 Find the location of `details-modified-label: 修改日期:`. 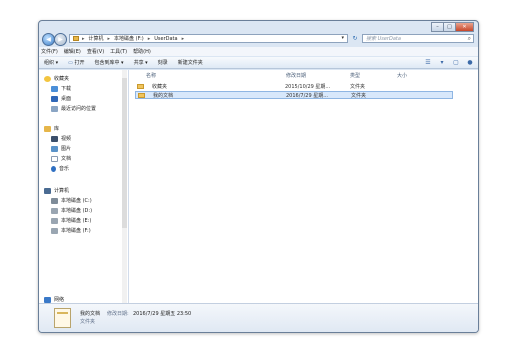

details-modified-label: 修改日期: is located at coordinates (118, 314).